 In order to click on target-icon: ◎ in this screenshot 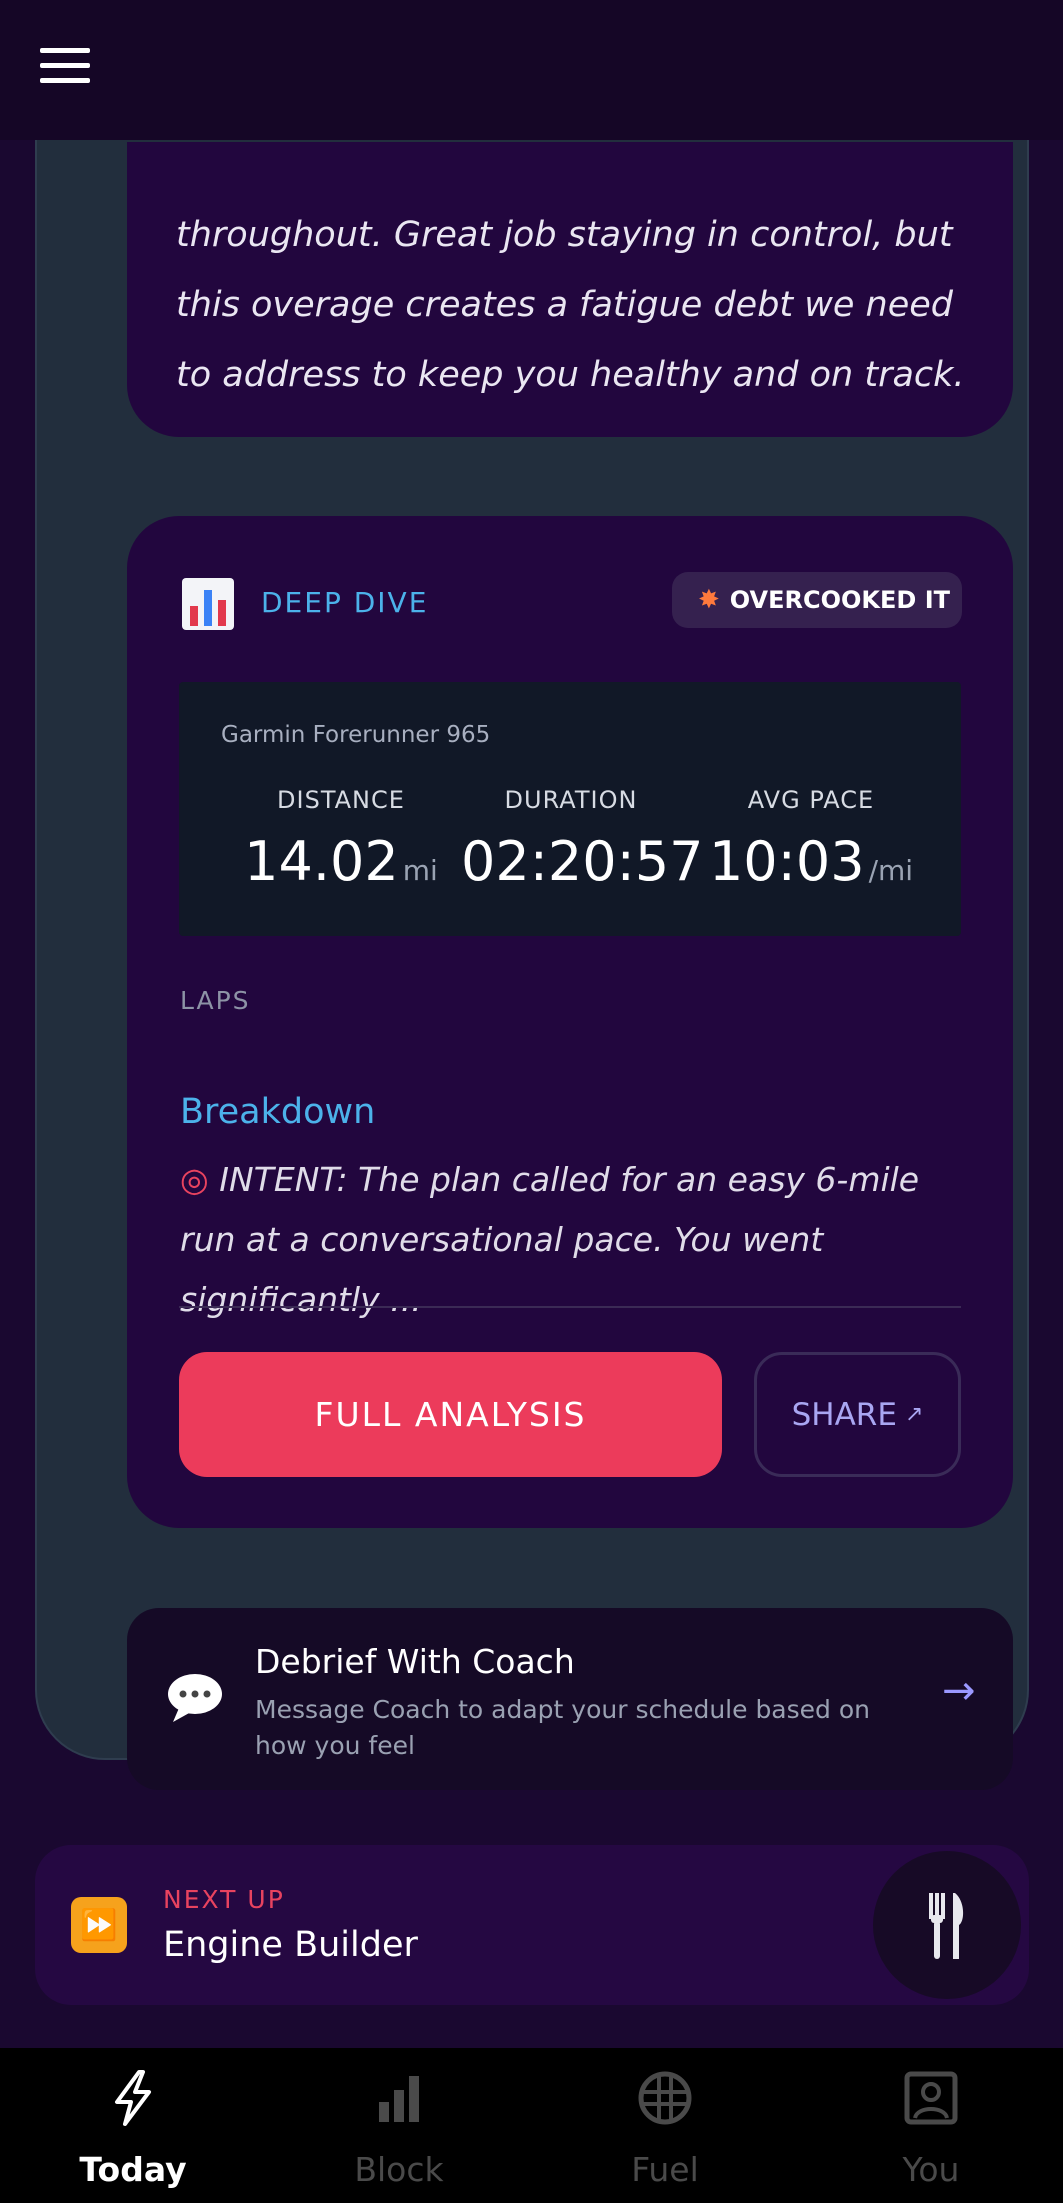, I will do `click(194, 1179)`.